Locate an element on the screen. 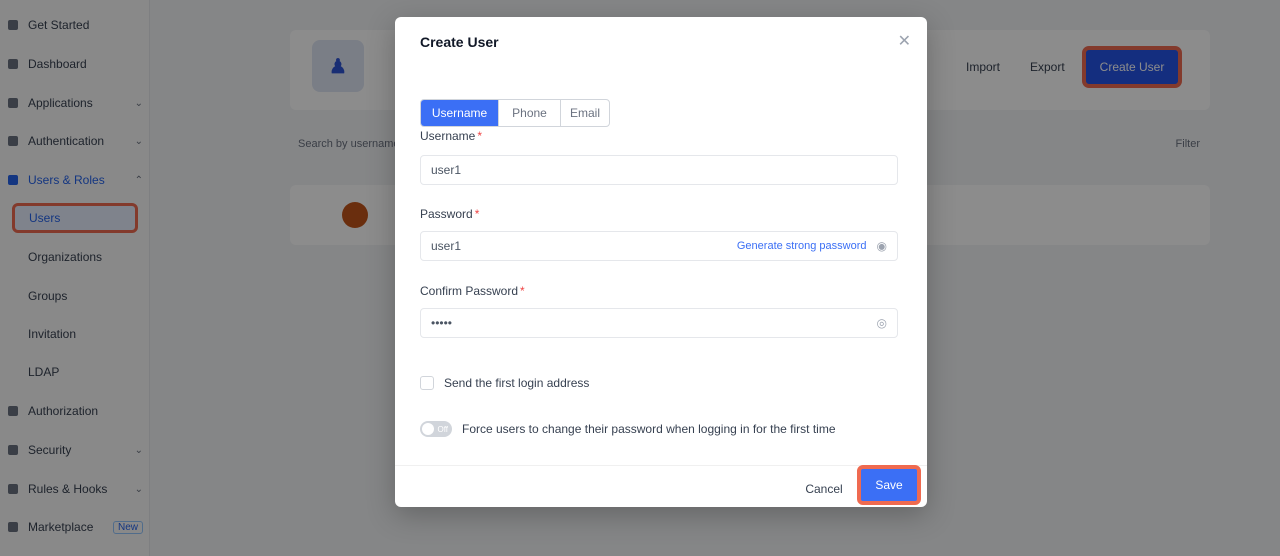 The image size is (1280, 556). force-change-toggle: Off is located at coordinates (436, 429).